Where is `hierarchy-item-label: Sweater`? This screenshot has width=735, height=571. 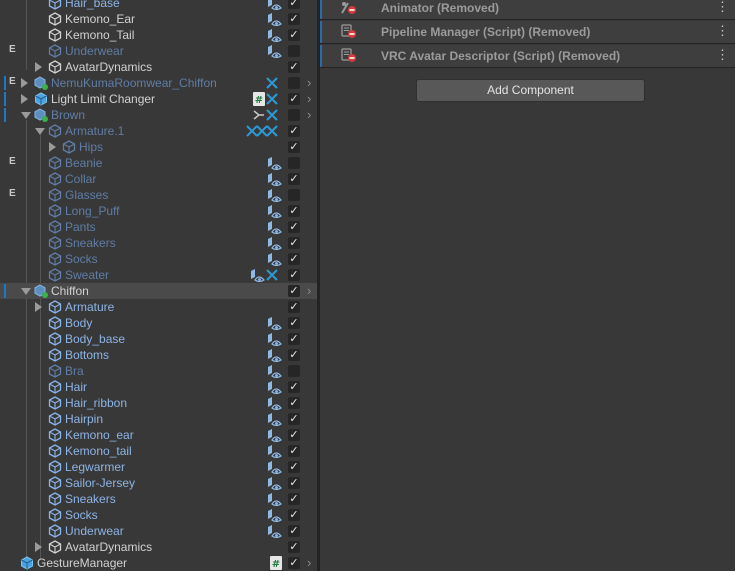
hierarchy-item-label: Sweater is located at coordinates (87, 275).